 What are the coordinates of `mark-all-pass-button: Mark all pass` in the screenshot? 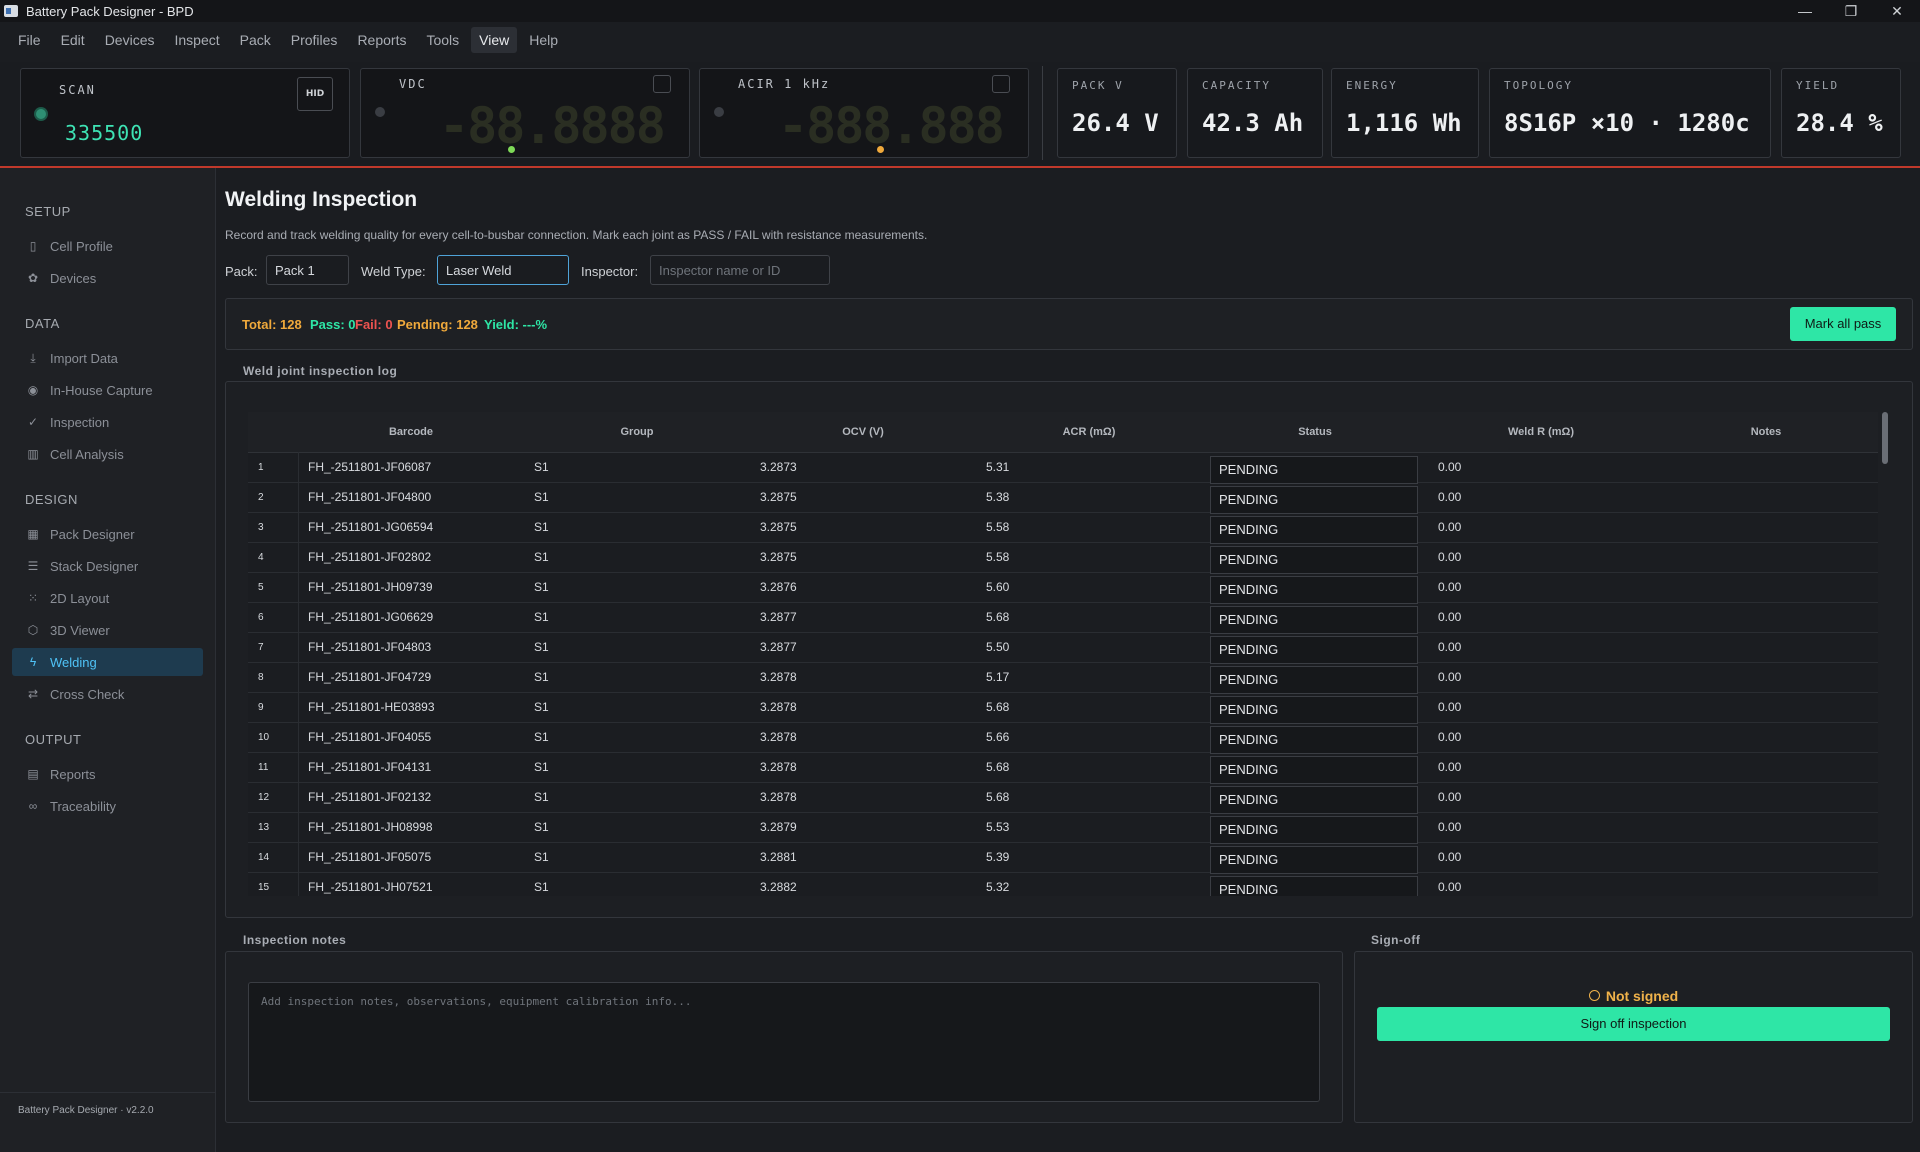 It's located at (1843, 324).